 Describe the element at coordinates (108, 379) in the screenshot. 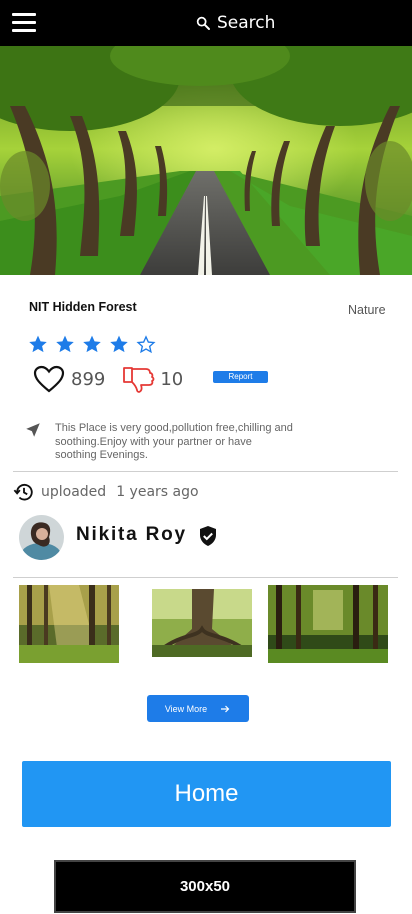

I see `reaction-row: 899 10` at that location.